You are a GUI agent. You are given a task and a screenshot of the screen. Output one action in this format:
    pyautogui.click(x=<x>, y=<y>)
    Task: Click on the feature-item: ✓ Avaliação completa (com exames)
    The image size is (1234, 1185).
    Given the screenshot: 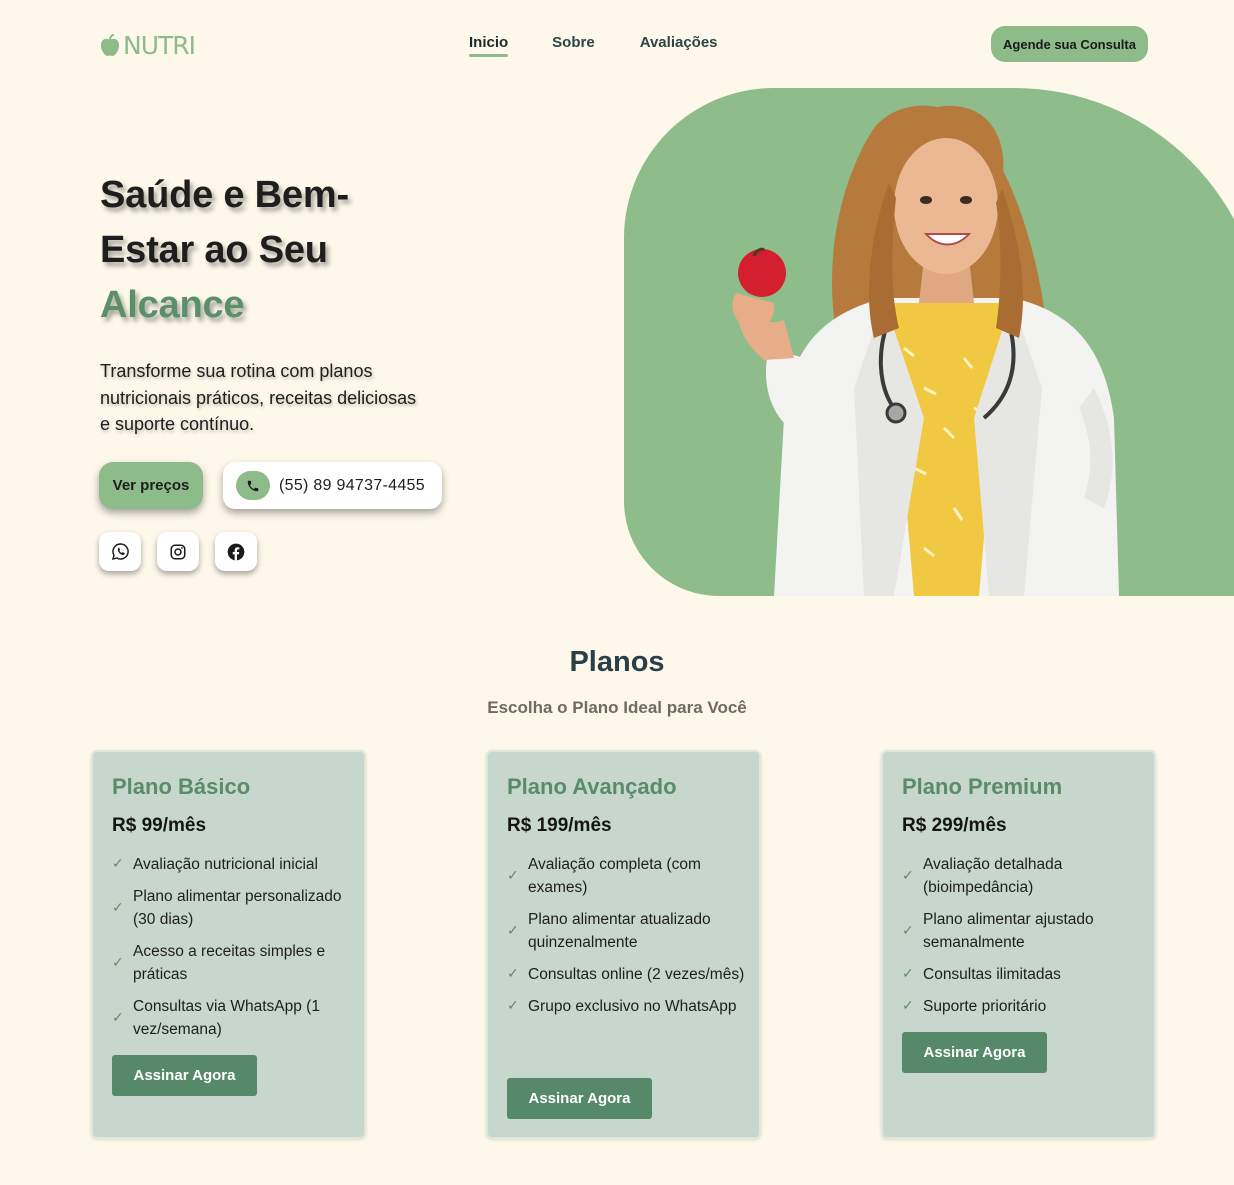 What is the action you would take?
    pyautogui.click(x=604, y=876)
    